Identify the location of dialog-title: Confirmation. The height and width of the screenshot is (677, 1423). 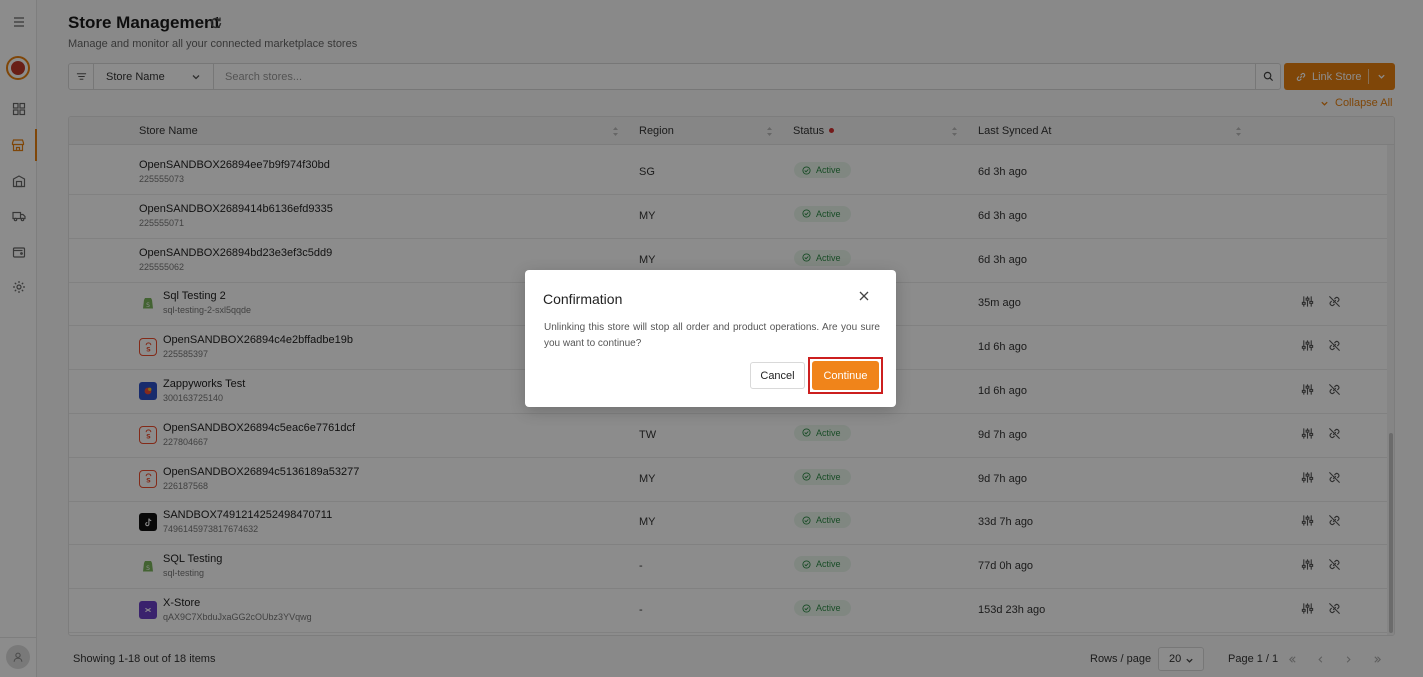
(583, 299).